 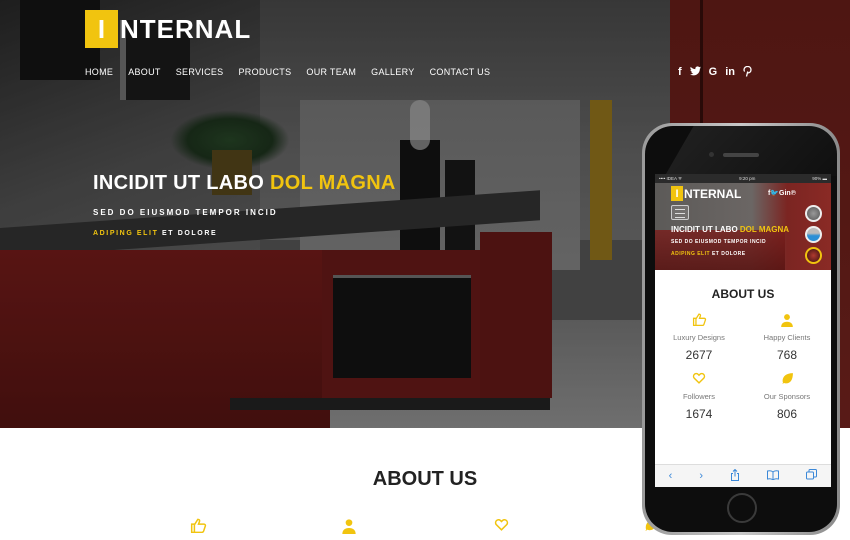 I want to click on mobile-logo: I NTERNAL, so click(x=706, y=193).